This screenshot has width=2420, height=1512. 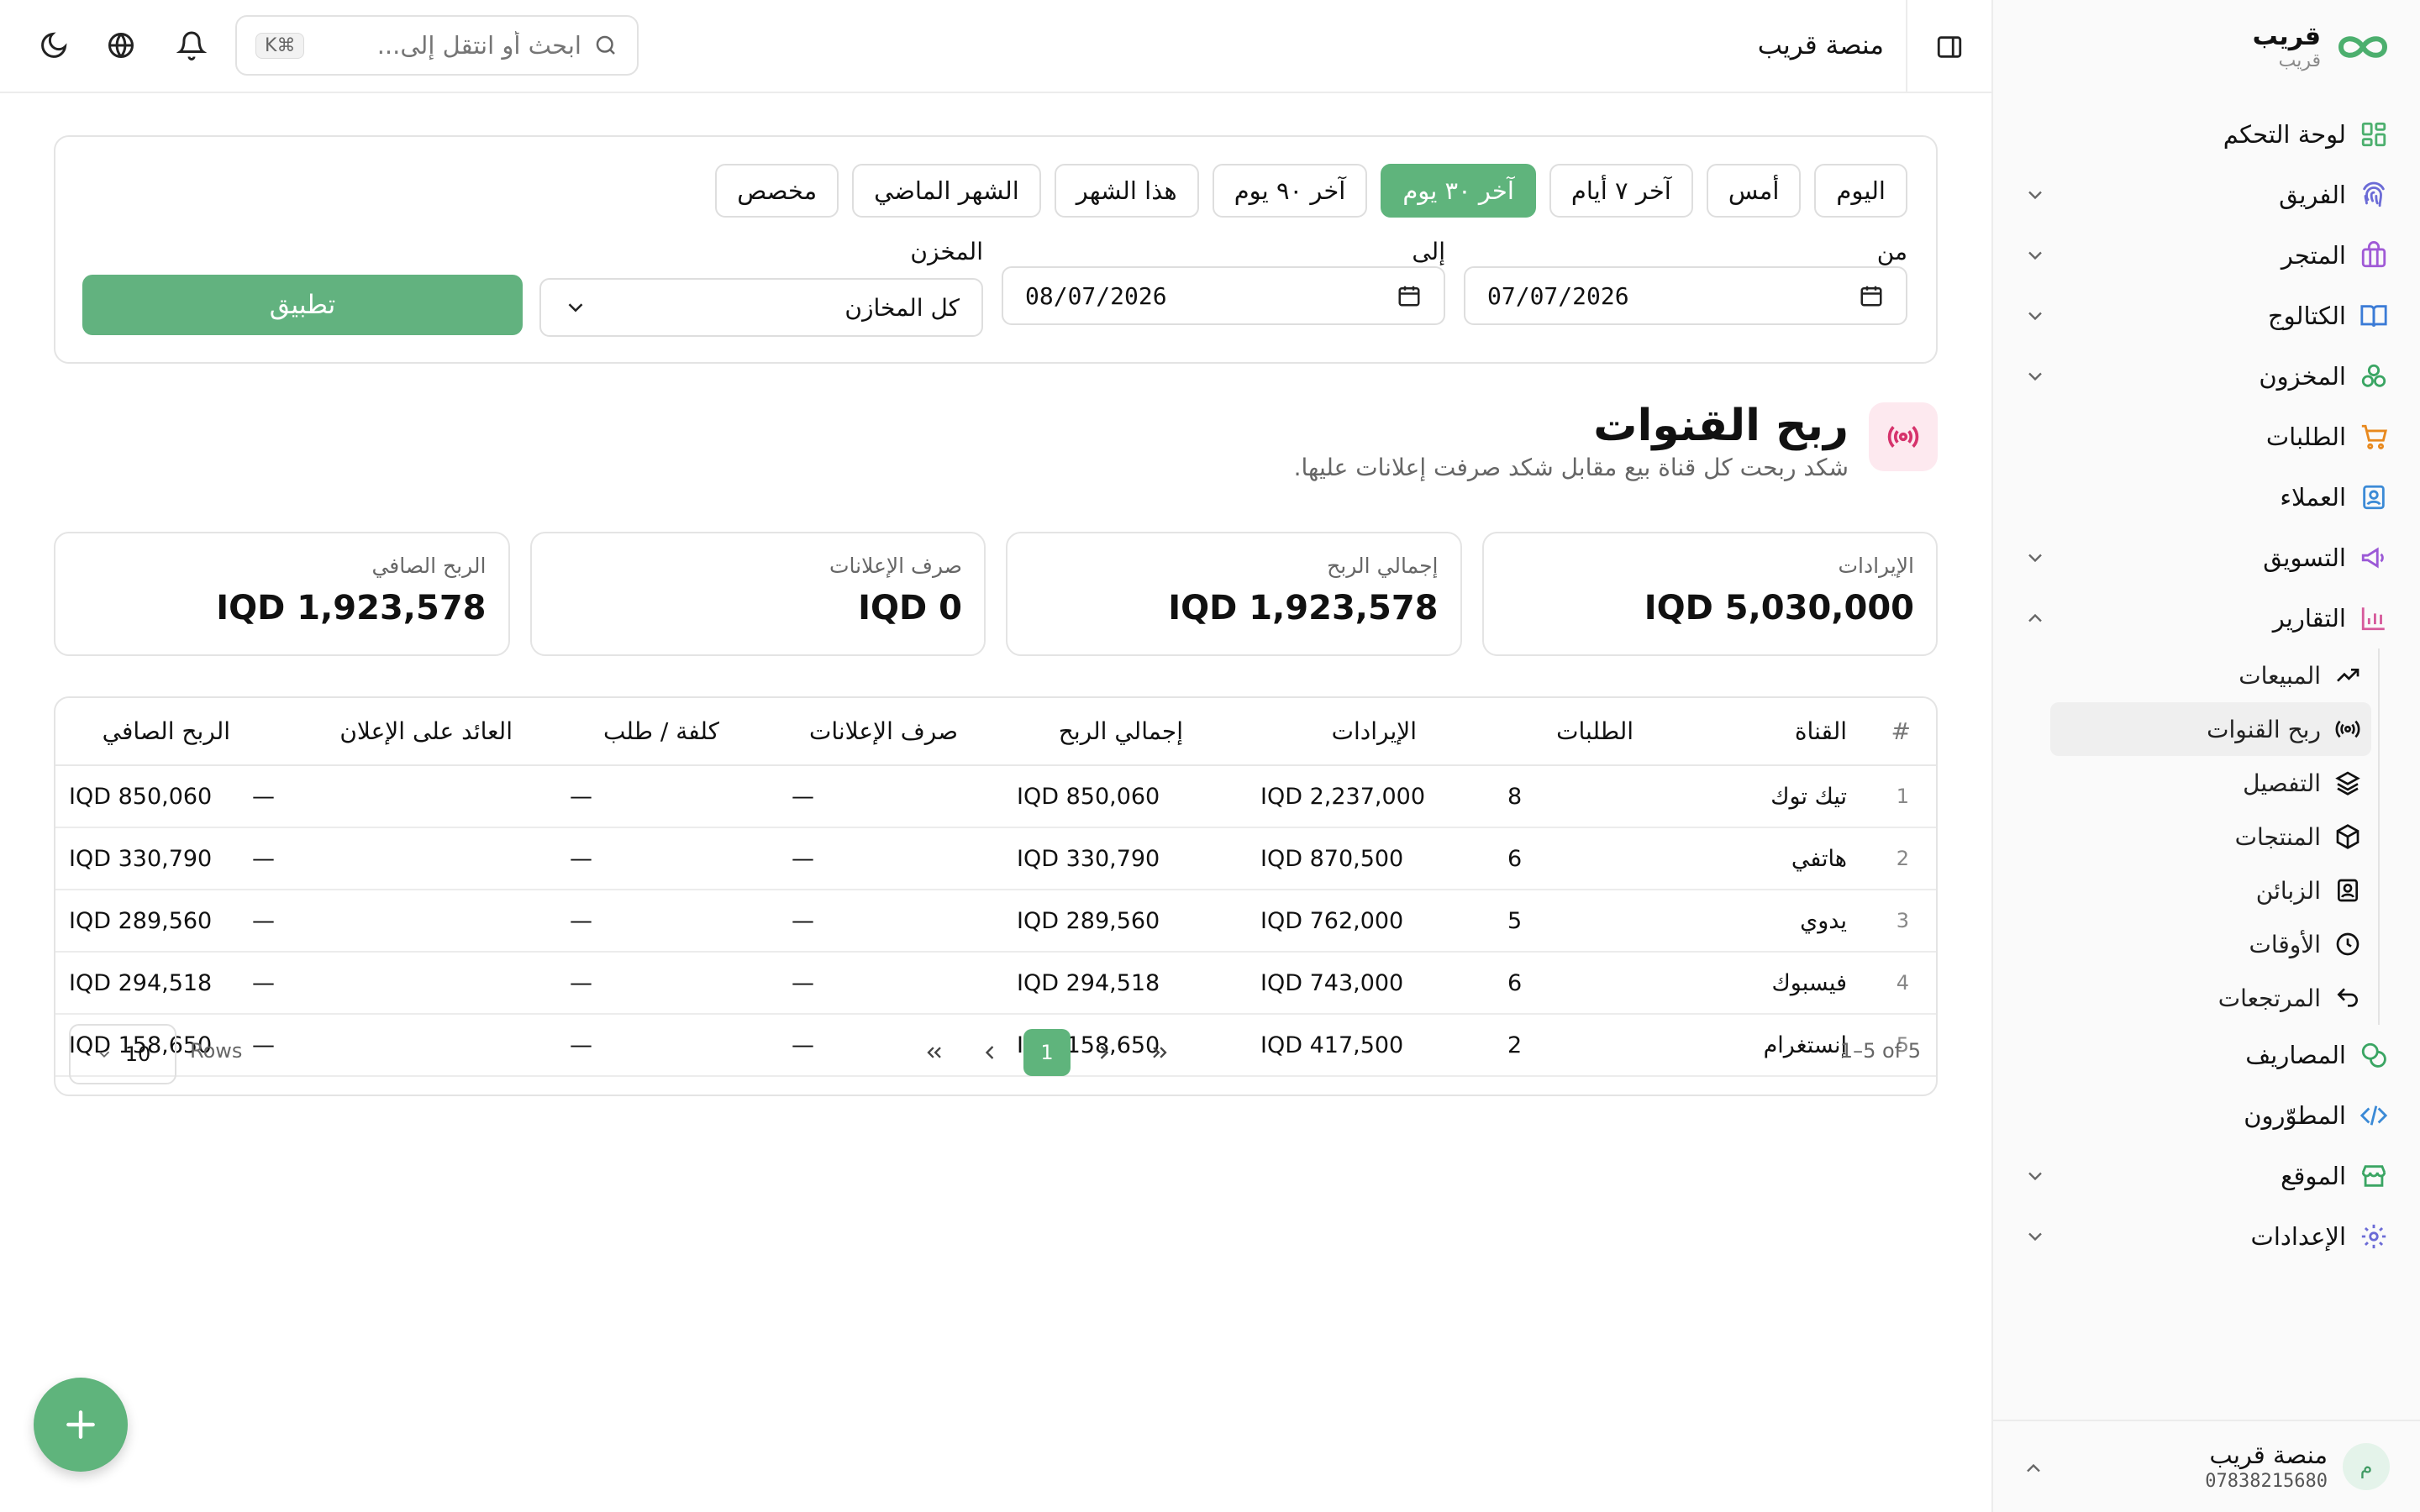 I want to click on column-header: العائد على الإعلان, so click(x=391, y=732).